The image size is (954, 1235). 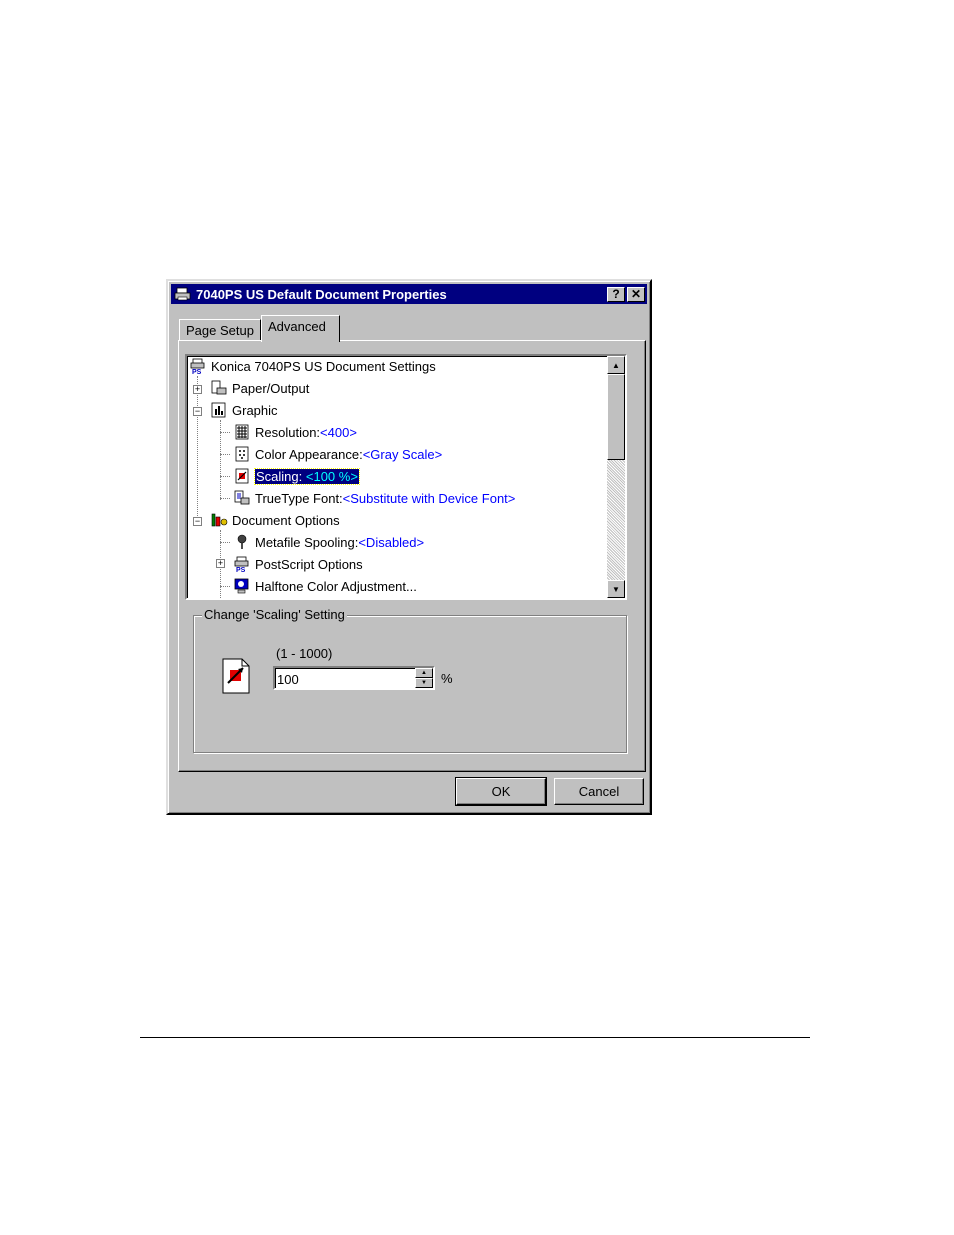 I want to click on spin-up-button: ▲, so click(x=424, y=673).